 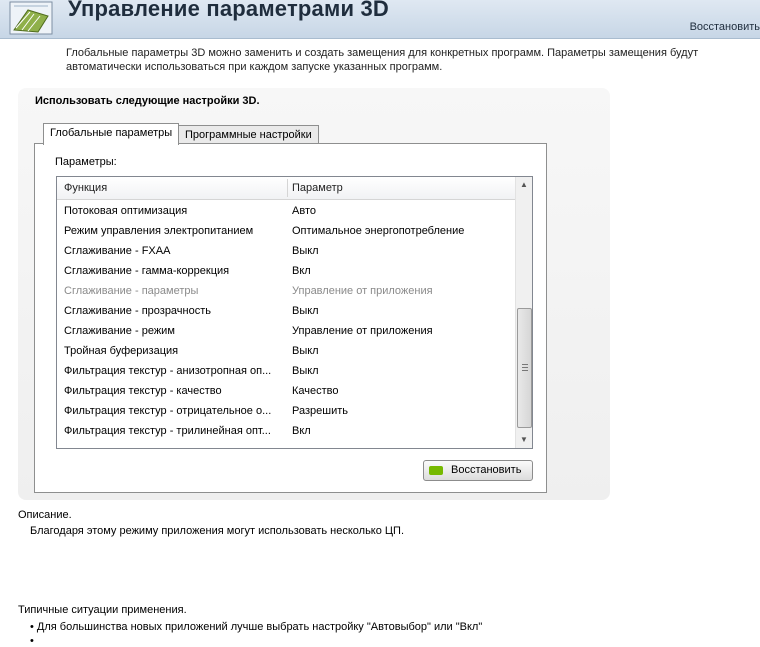 What do you see at coordinates (117, 251) in the screenshot?
I see `function-cell: Сглаживание - FXAA` at bounding box center [117, 251].